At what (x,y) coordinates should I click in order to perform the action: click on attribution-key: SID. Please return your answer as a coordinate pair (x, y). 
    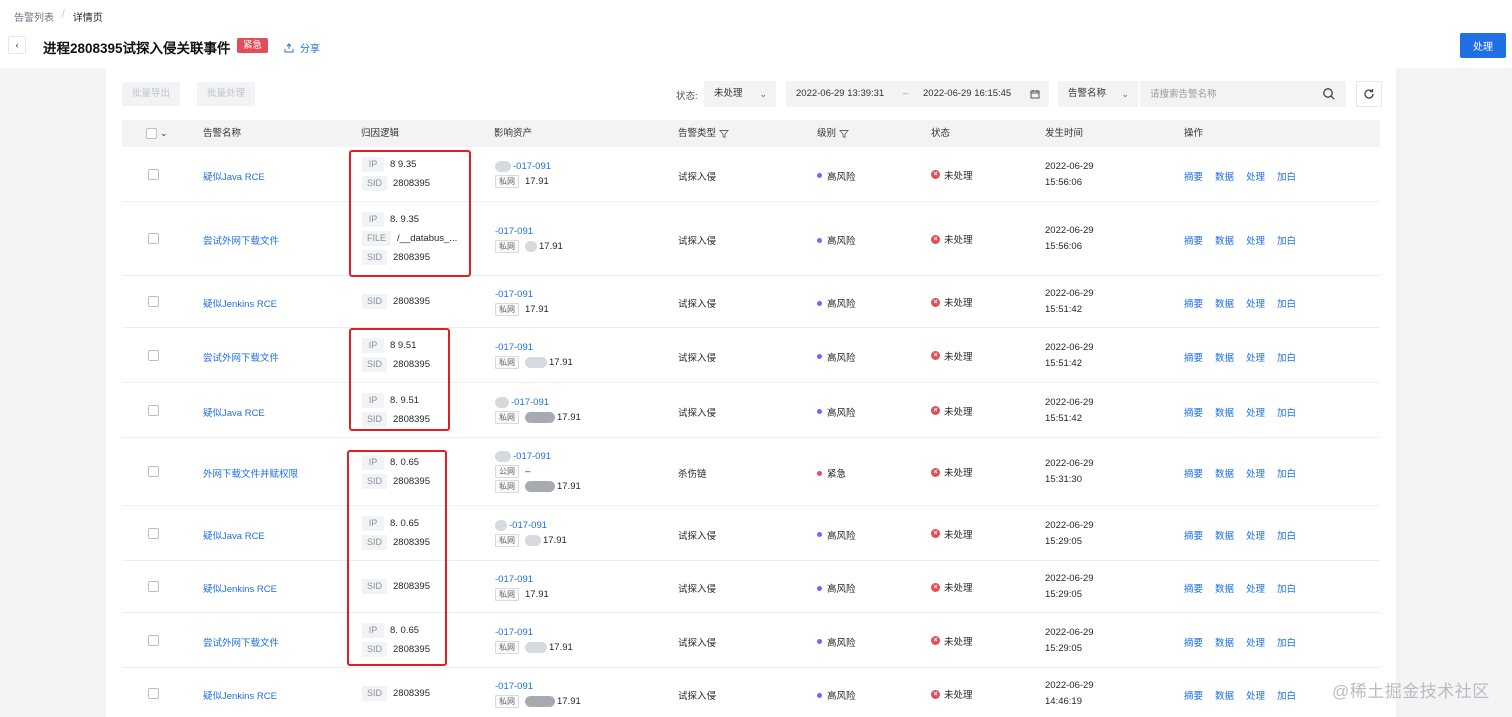
    Looking at the image, I should click on (375, 364).